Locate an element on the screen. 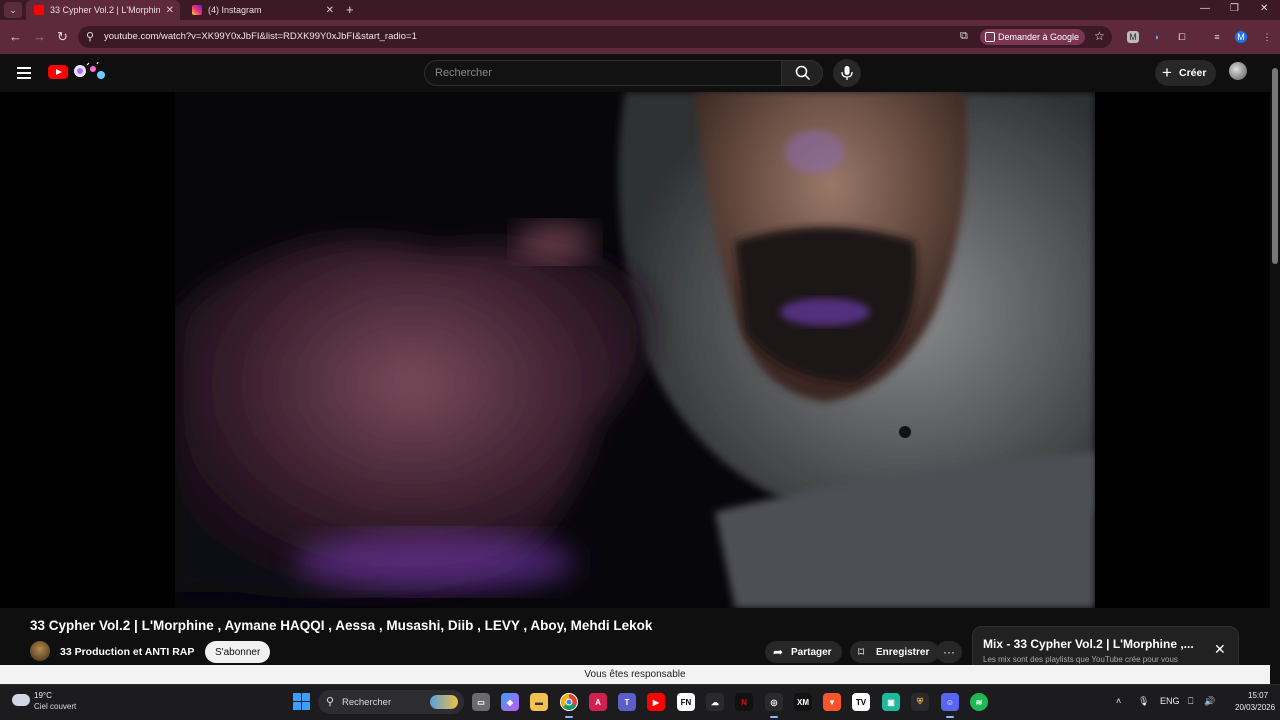  forward-icon: → is located at coordinates (39, 36).